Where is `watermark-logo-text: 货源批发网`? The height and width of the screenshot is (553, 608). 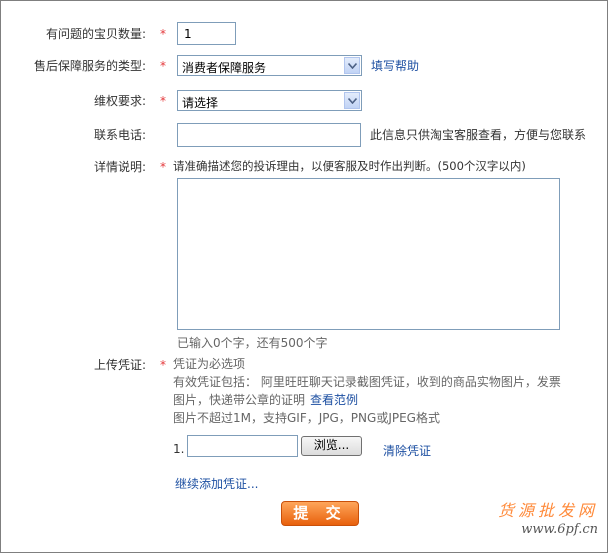 watermark-logo-text: 货源批发网 is located at coordinates (547, 510).